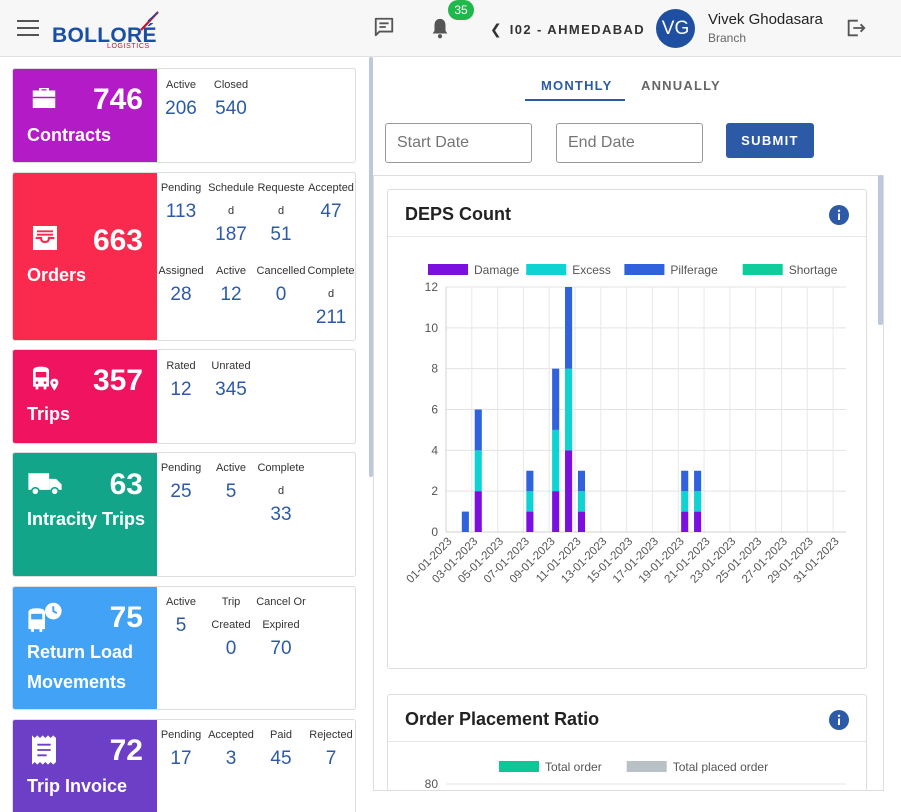  Describe the element at coordinates (49, 414) in the screenshot. I see `trips-title: Trips` at that location.